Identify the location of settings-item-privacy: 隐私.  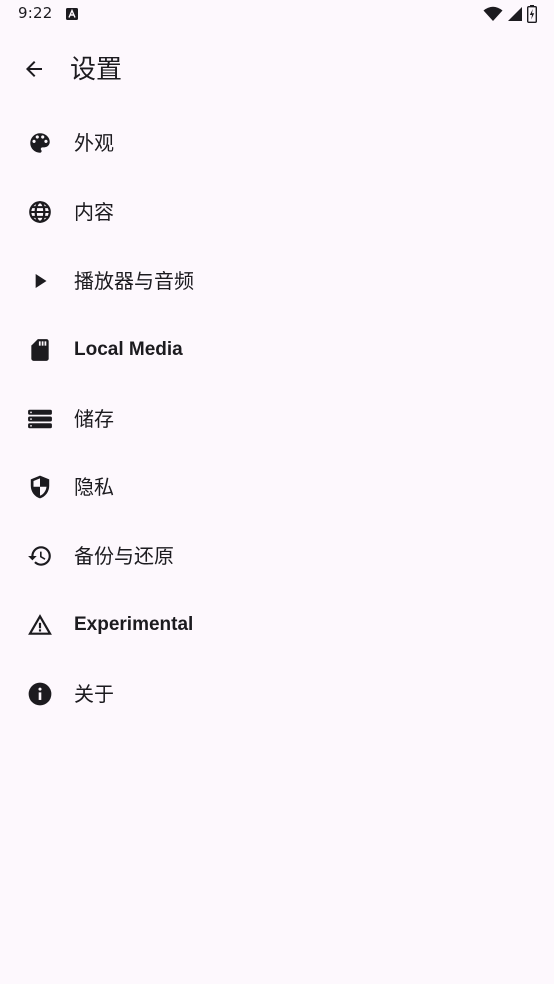
(277, 487).